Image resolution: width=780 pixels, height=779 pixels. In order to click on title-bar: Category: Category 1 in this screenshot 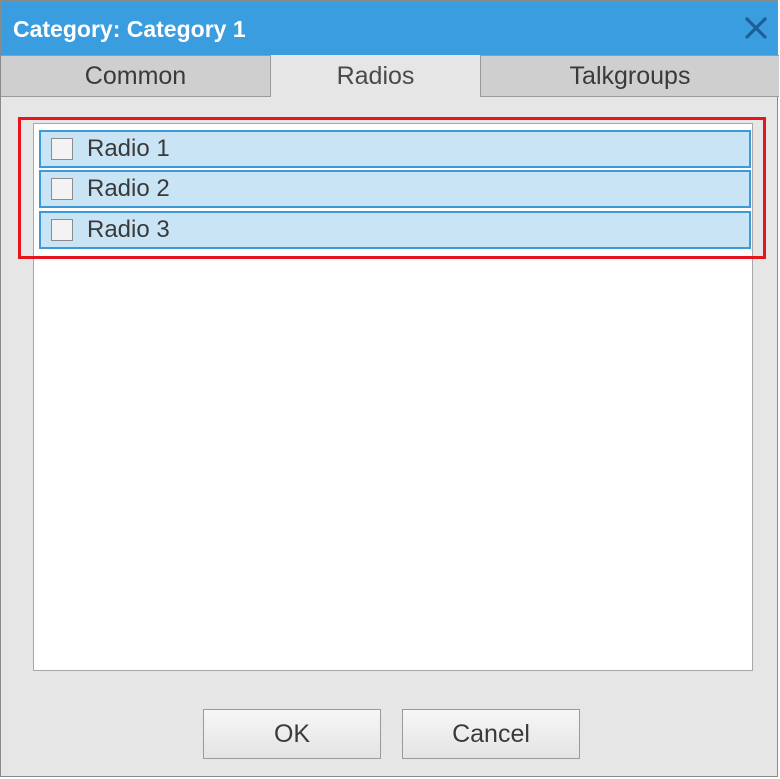, I will do `click(389, 28)`.